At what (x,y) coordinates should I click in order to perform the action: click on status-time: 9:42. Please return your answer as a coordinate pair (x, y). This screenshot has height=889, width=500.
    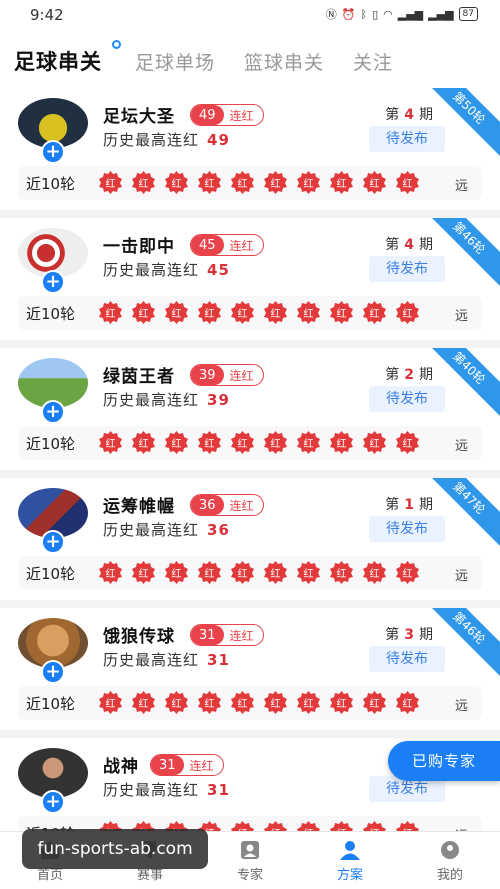
    Looking at the image, I should click on (47, 15).